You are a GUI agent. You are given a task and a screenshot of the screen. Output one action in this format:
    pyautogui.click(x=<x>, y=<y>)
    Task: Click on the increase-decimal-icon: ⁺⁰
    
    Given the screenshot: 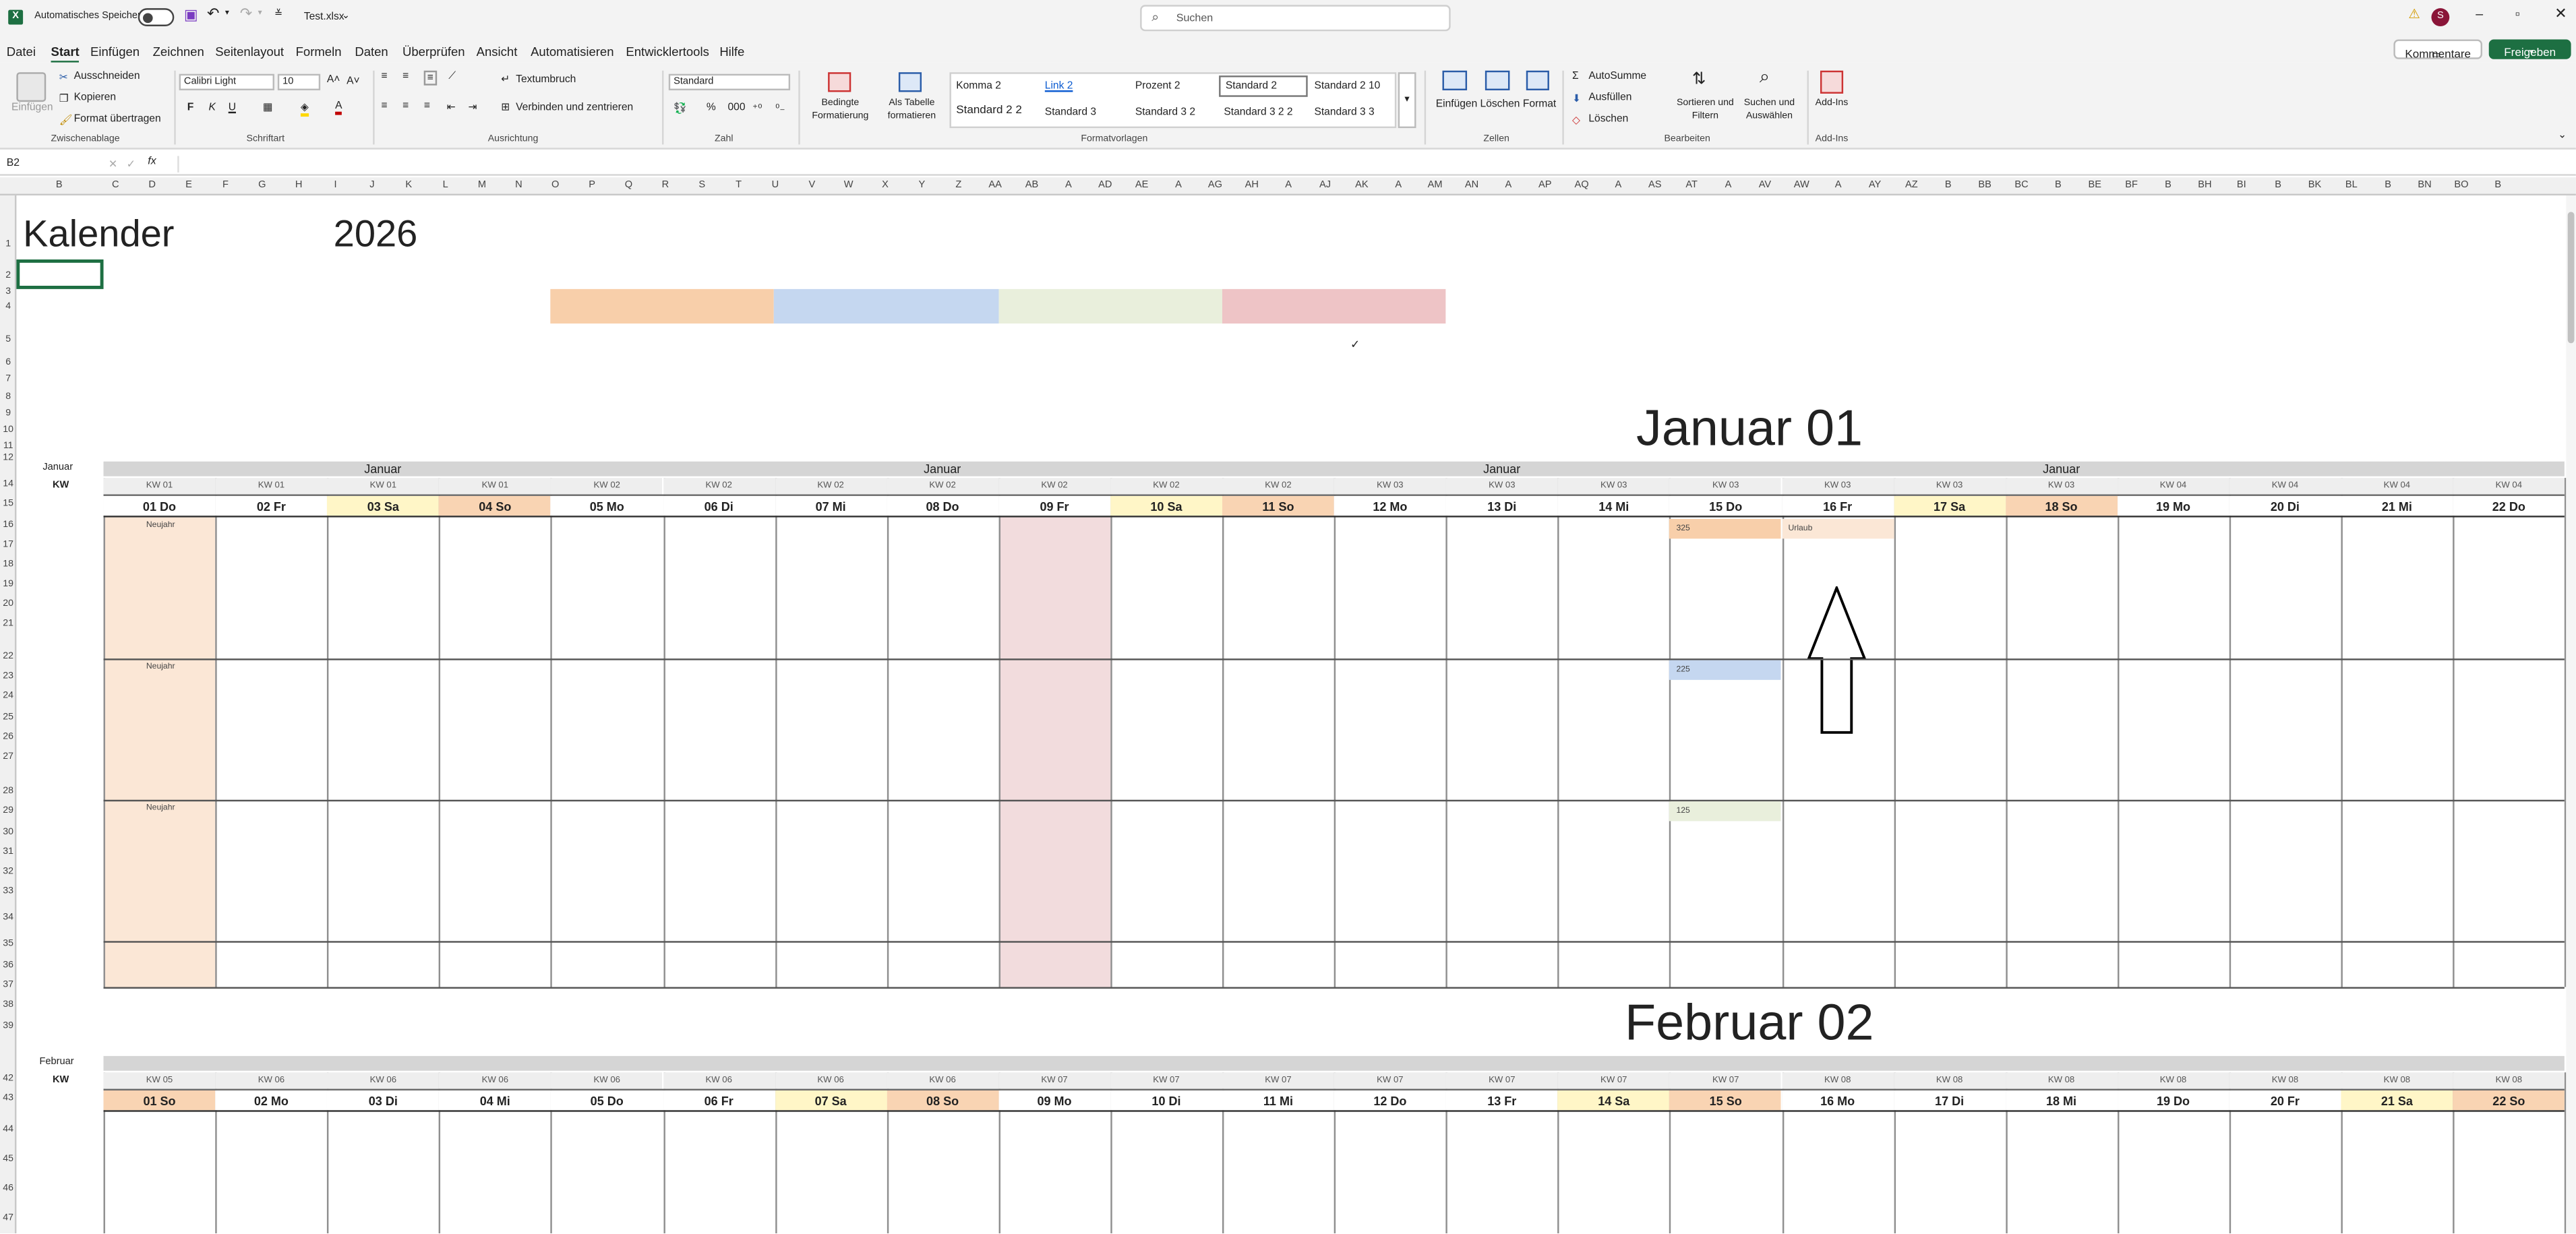 What is the action you would take?
    pyautogui.click(x=757, y=109)
    